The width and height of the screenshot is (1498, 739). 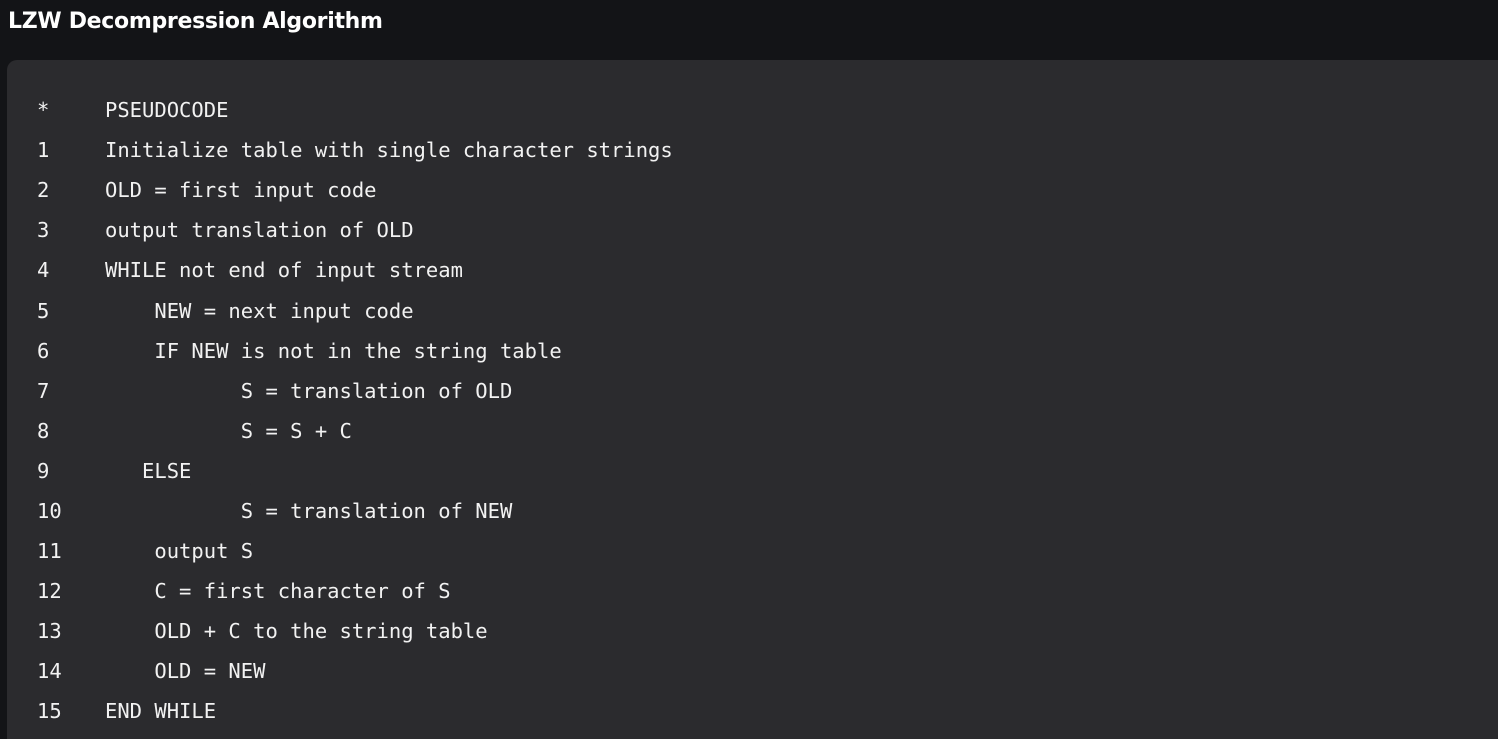 What do you see at coordinates (752, 711) in the screenshot?
I see `code-line: 15 END WHILE` at bounding box center [752, 711].